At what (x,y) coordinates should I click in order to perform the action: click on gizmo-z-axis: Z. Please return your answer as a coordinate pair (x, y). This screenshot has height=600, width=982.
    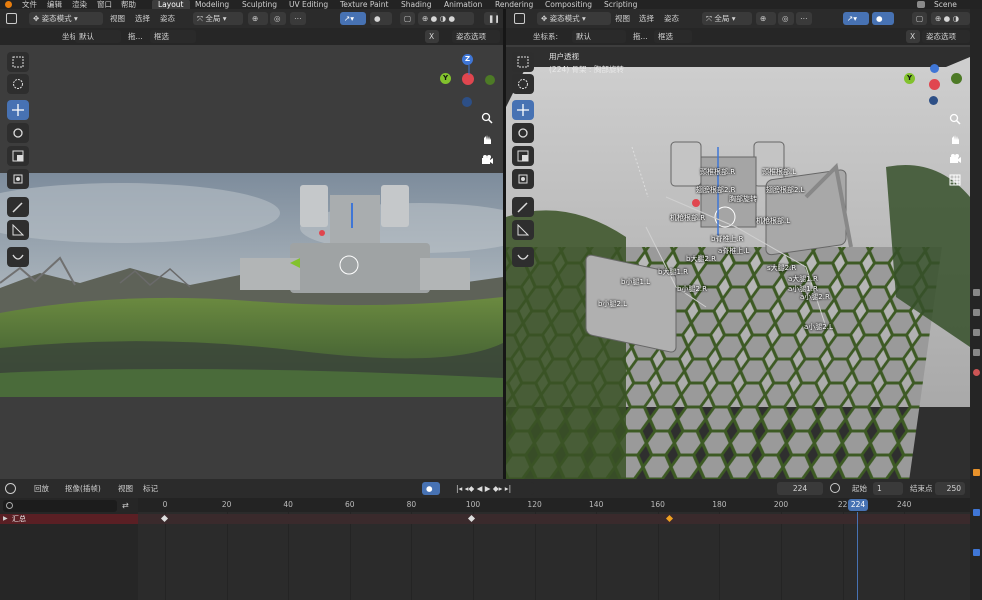
    Looking at the image, I should click on (467, 59).